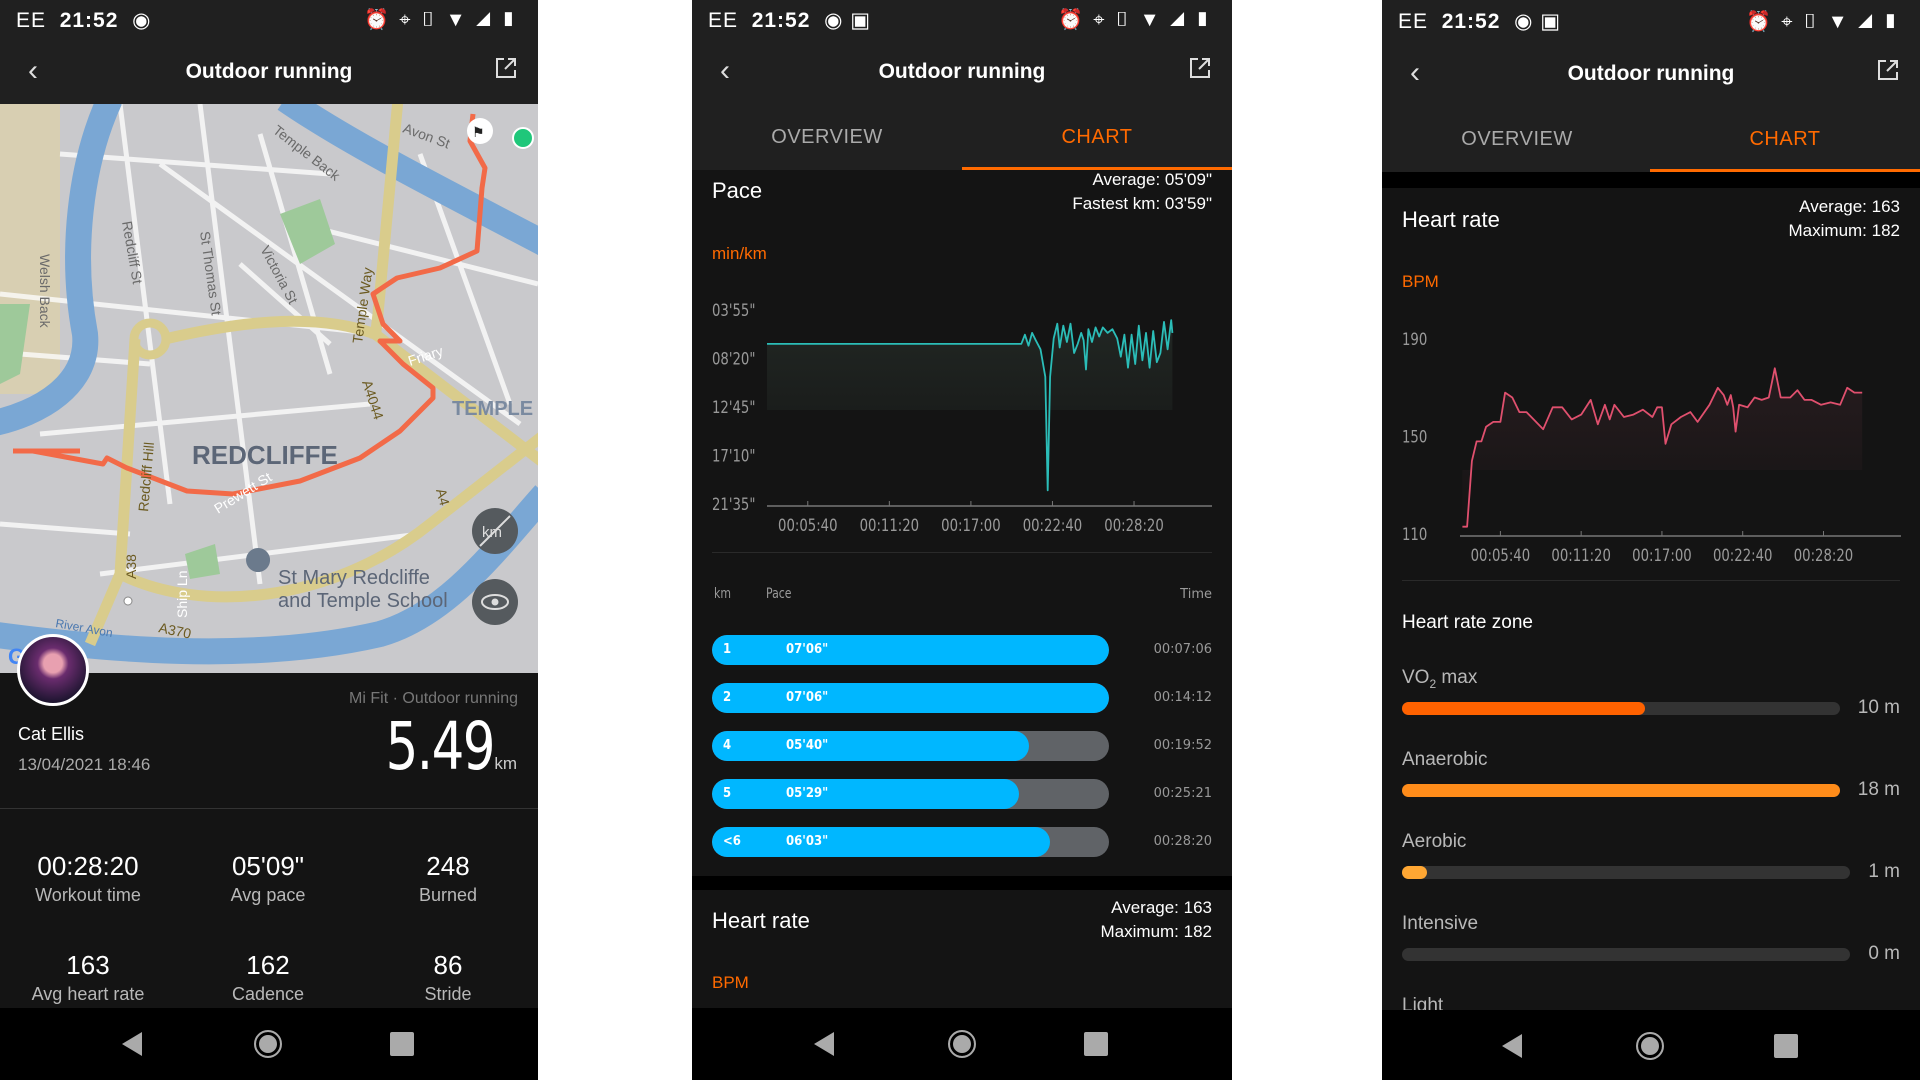 This screenshot has height=1080, width=1920. What do you see at coordinates (962, 20) in the screenshot?
I see `status-bar: EE 21:52 ◉ ▣ ⏰⌖▯▼◢▮` at bounding box center [962, 20].